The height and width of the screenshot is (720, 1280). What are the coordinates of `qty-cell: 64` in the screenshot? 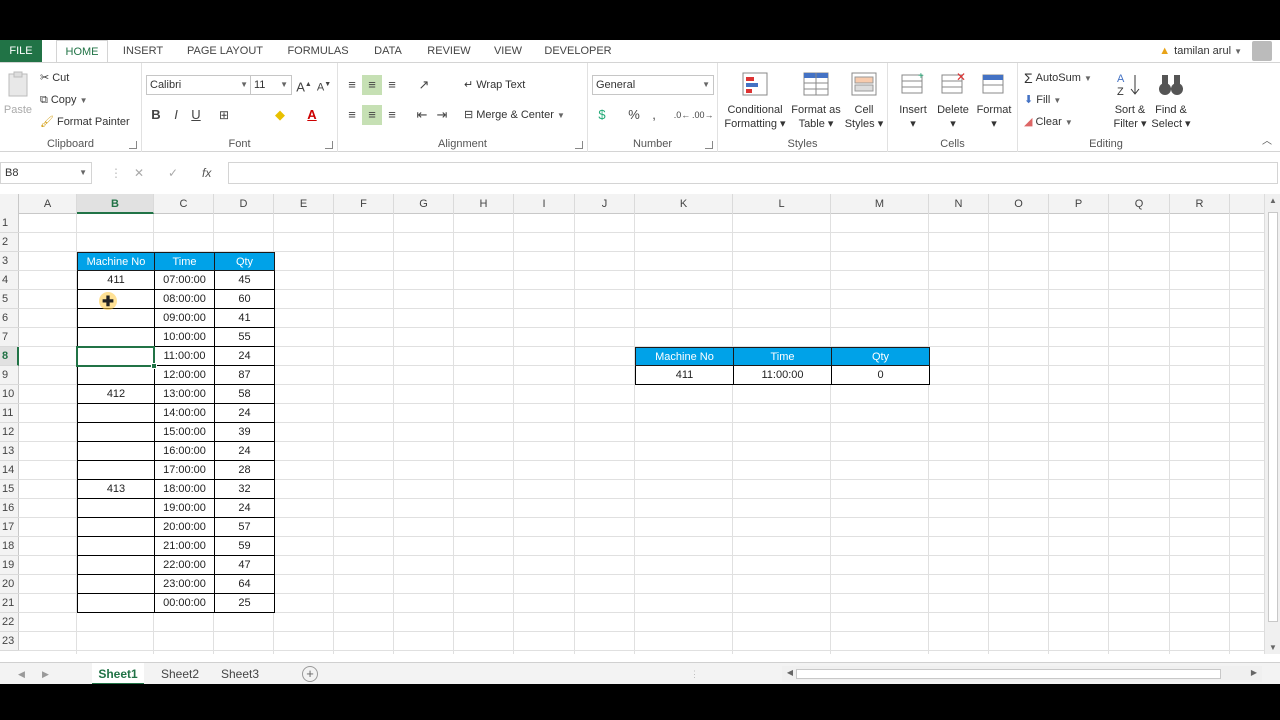 It's located at (244, 584).